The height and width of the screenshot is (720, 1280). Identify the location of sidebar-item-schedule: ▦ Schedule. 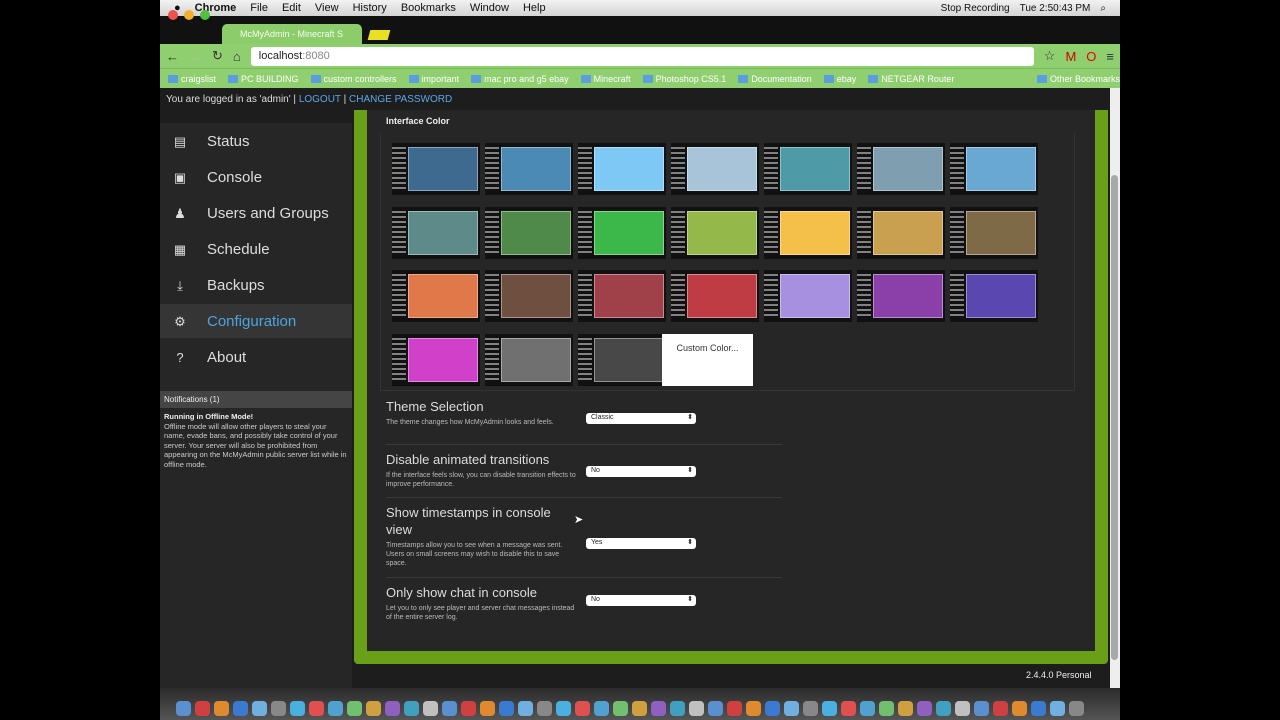
(256, 249).